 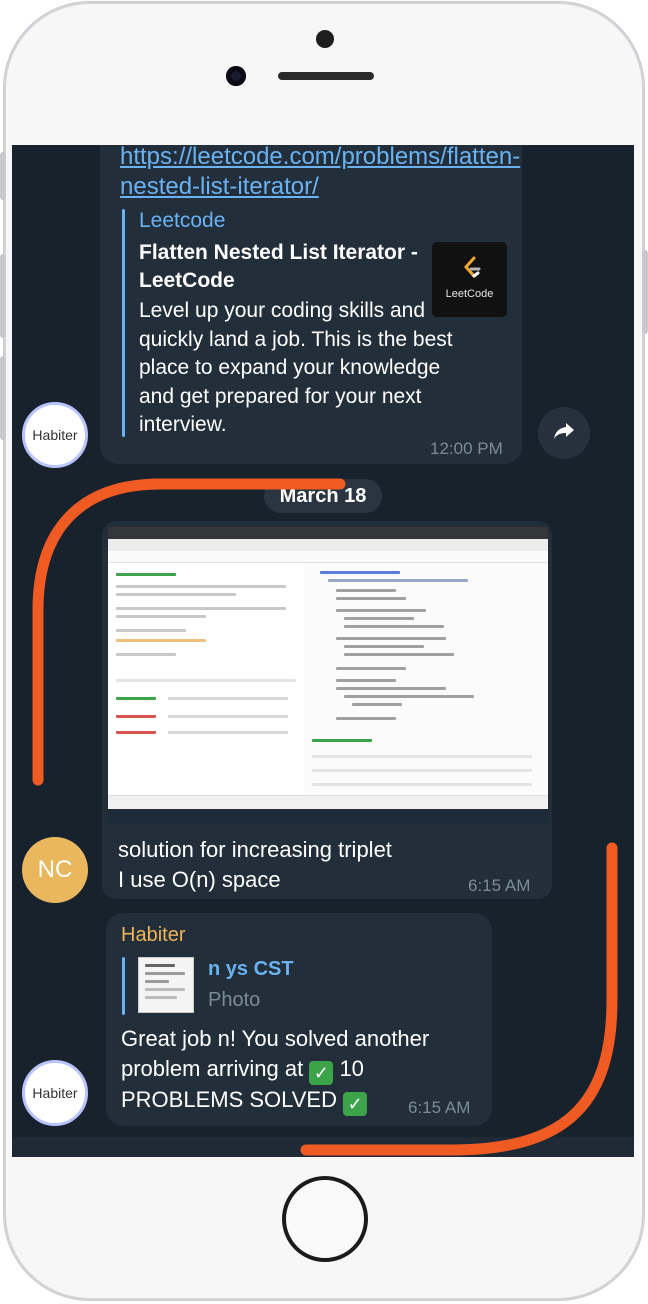 I want to click on photo-site-nav, so click(x=328, y=557).